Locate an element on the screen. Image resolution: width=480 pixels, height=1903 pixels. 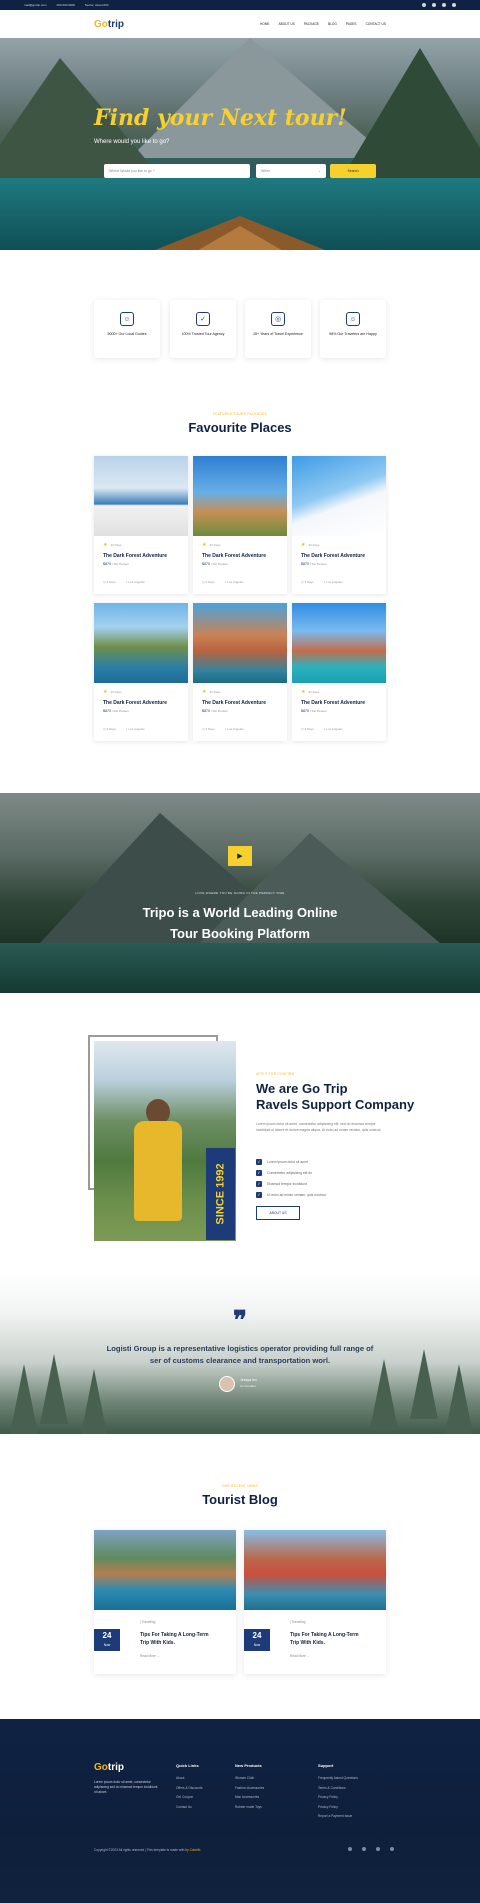
footer-link: About is located at coordinates (189, 1779).